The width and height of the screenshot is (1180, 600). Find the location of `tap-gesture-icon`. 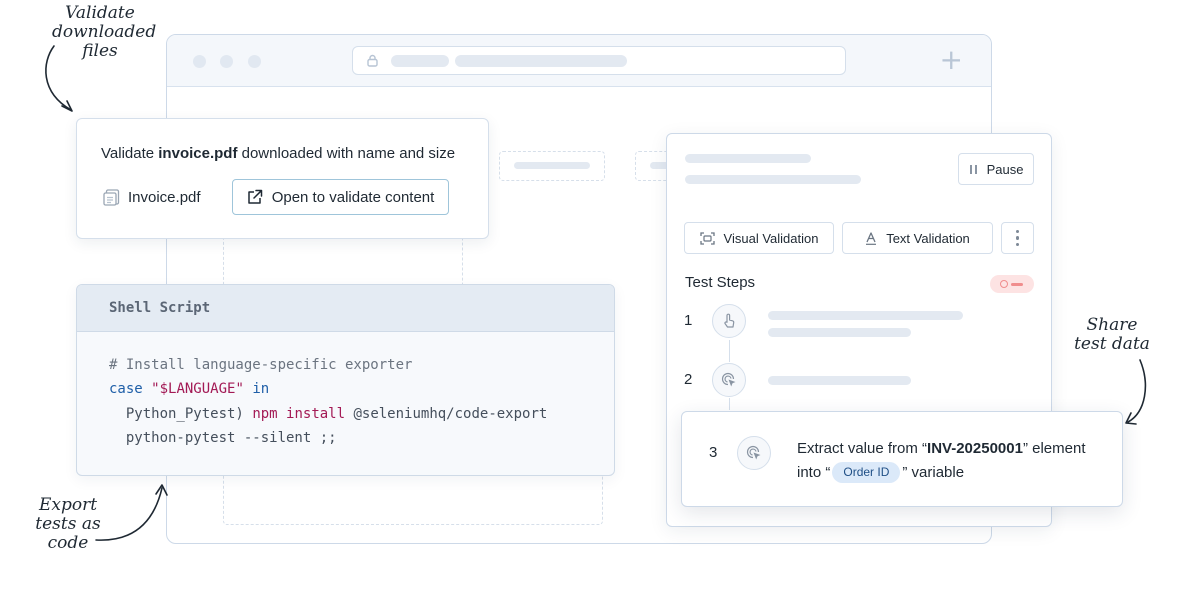

tap-gesture-icon is located at coordinates (729, 321).